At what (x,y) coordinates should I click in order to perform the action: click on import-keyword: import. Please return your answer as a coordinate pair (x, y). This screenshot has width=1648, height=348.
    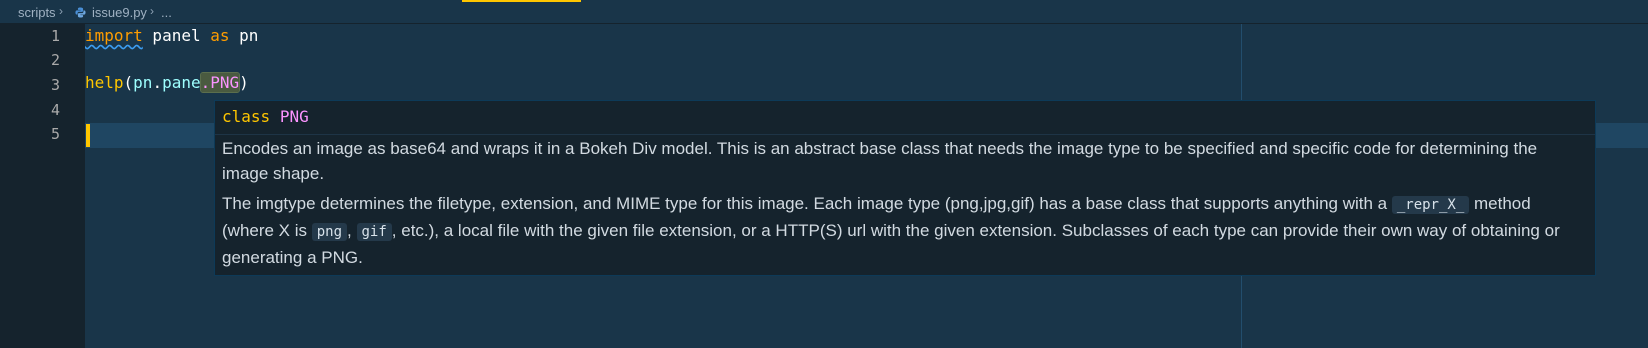
    Looking at the image, I should click on (114, 35).